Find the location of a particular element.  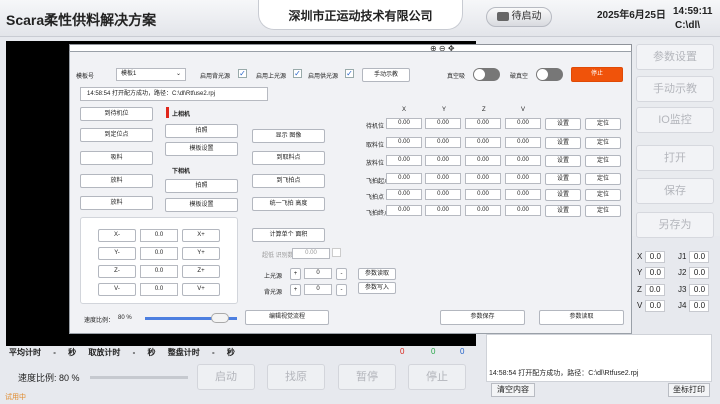

unify-fly-height-button: 统一飞拍 高度 is located at coordinates (288, 204).